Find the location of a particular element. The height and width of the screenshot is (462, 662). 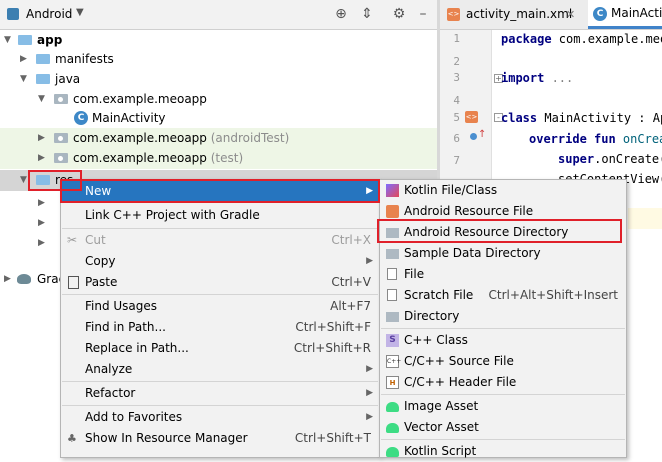

line-number: 5 is located at coordinates (456, 117).